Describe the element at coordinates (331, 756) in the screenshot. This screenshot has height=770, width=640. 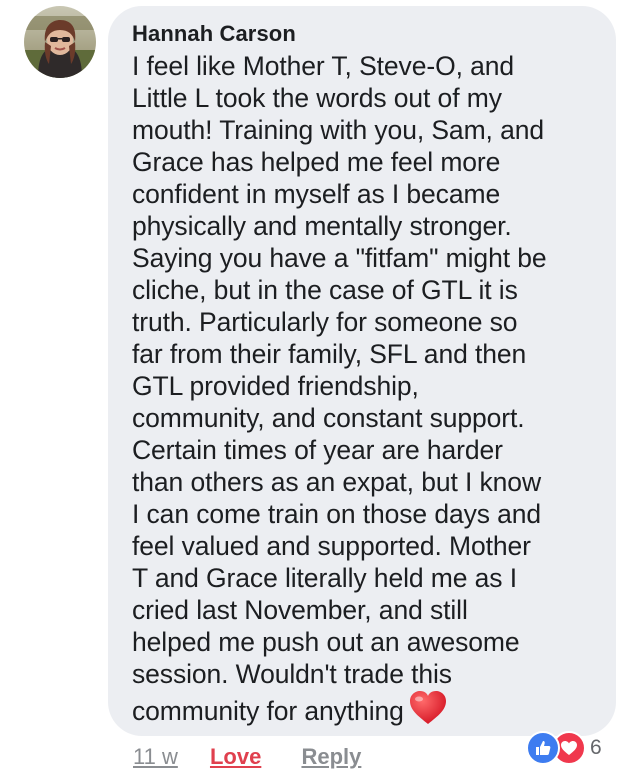
I see `reply-button: Reply` at that location.